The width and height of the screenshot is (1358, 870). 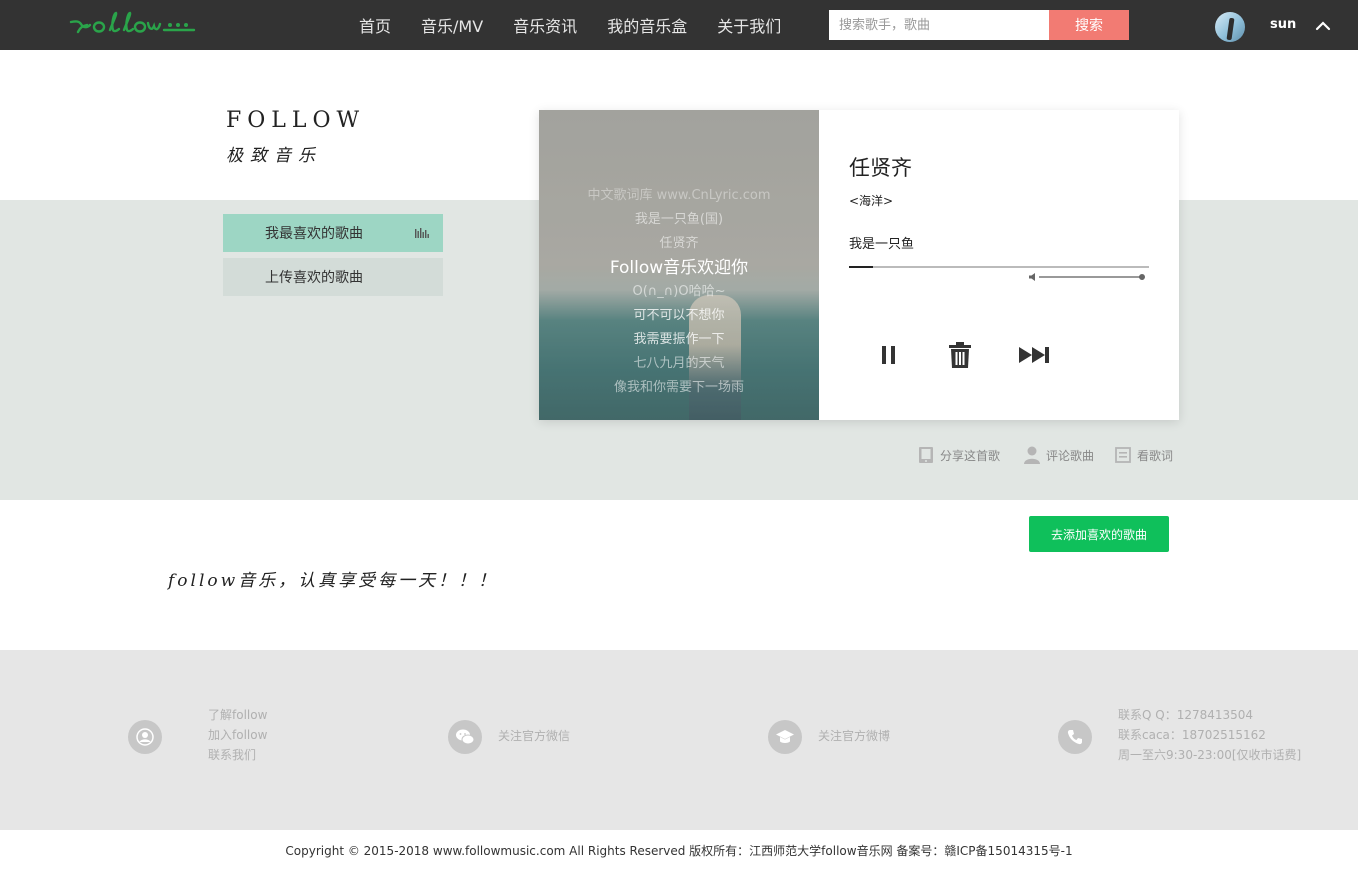 What do you see at coordinates (647, 25) in the screenshot?
I see `nav-my-music-box: 我的音乐盒` at bounding box center [647, 25].